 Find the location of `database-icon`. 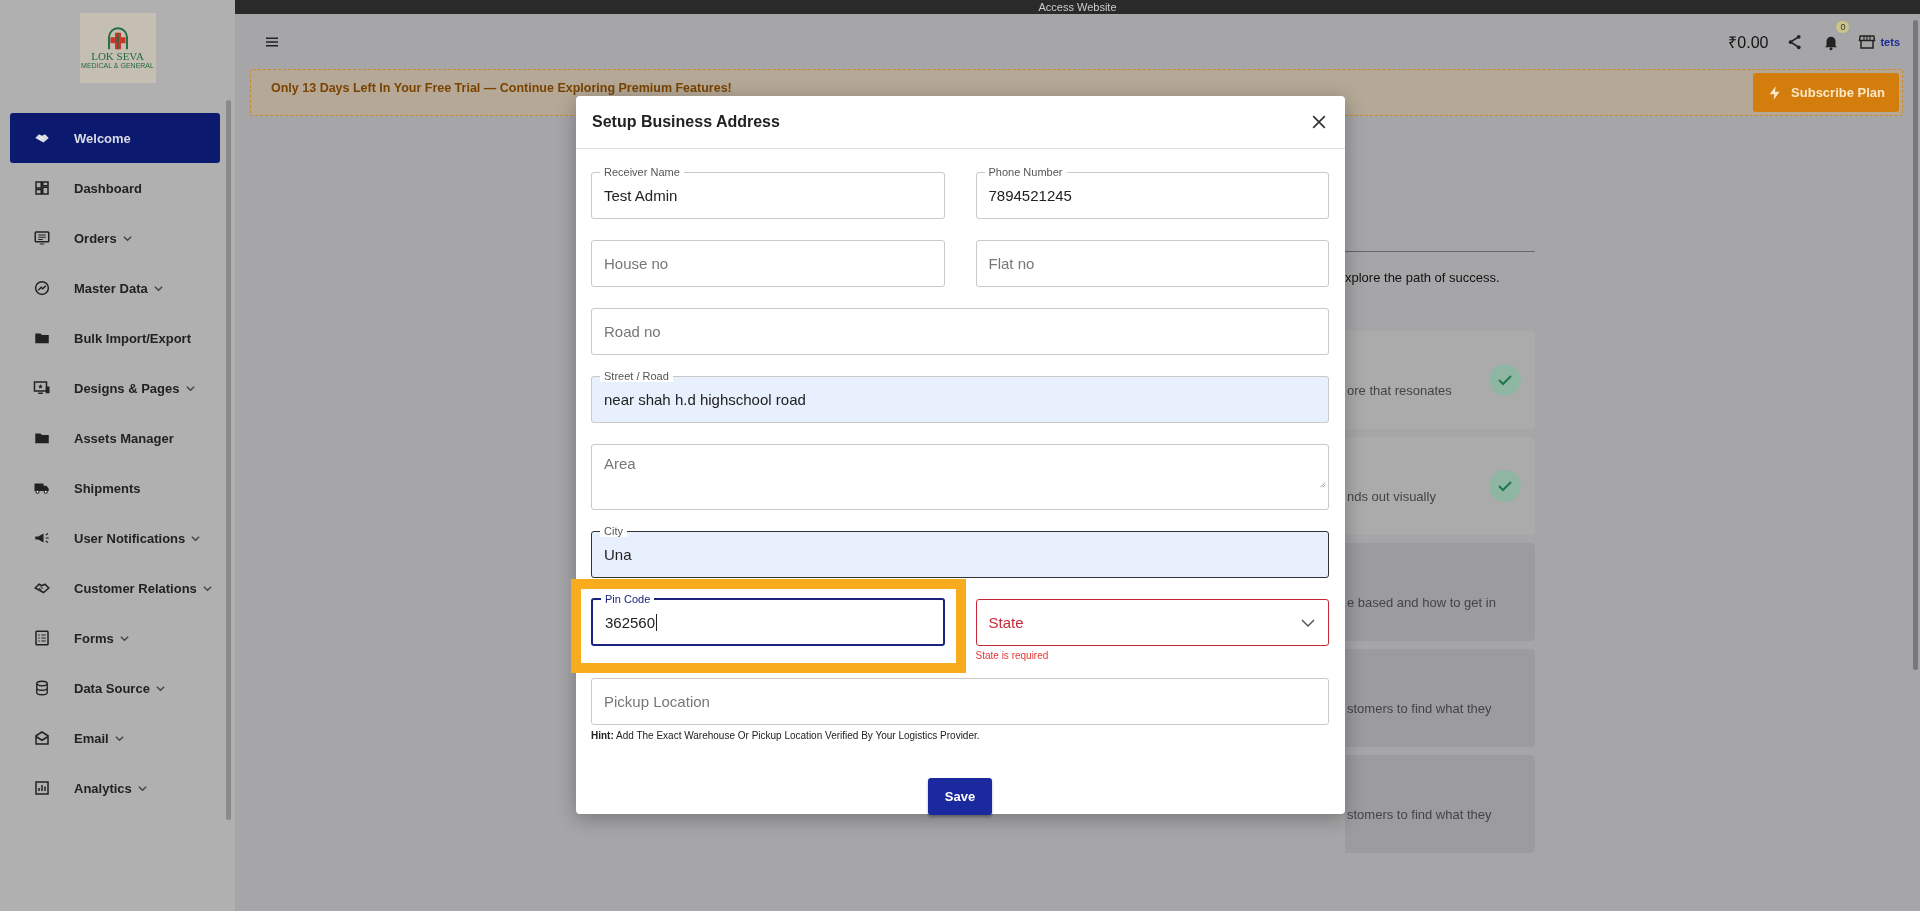

database-icon is located at coordinates (42, 688).